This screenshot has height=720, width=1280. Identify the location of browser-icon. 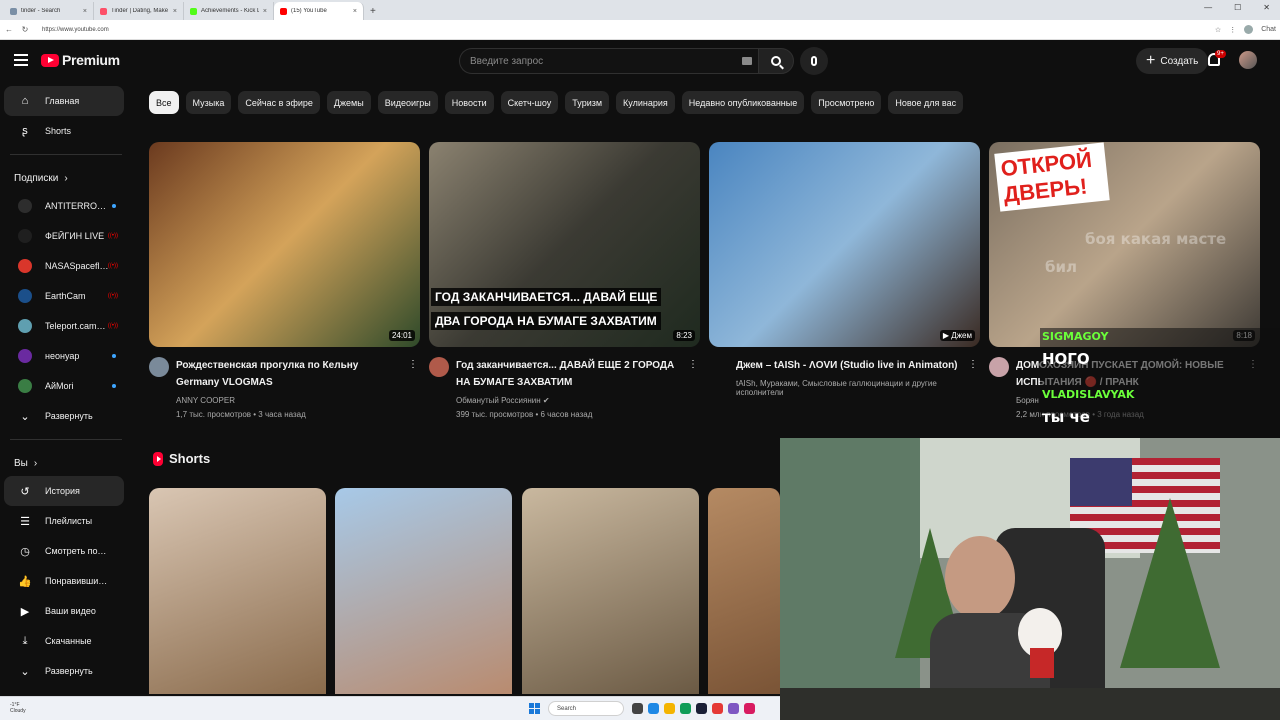
(717, 708).